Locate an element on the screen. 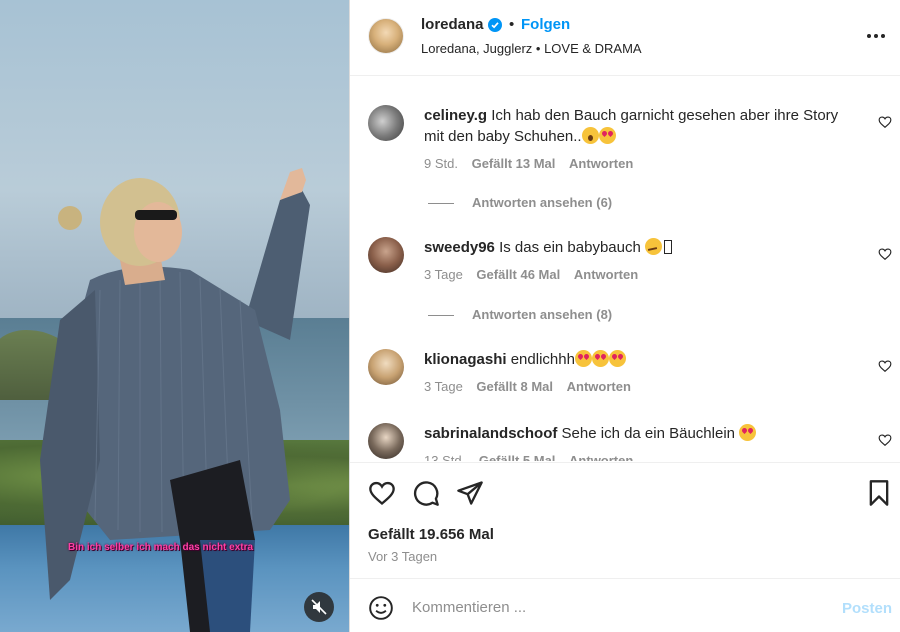  comment-body: sweedy96 Is das ein babybauch is located at coordinates (639, 247).